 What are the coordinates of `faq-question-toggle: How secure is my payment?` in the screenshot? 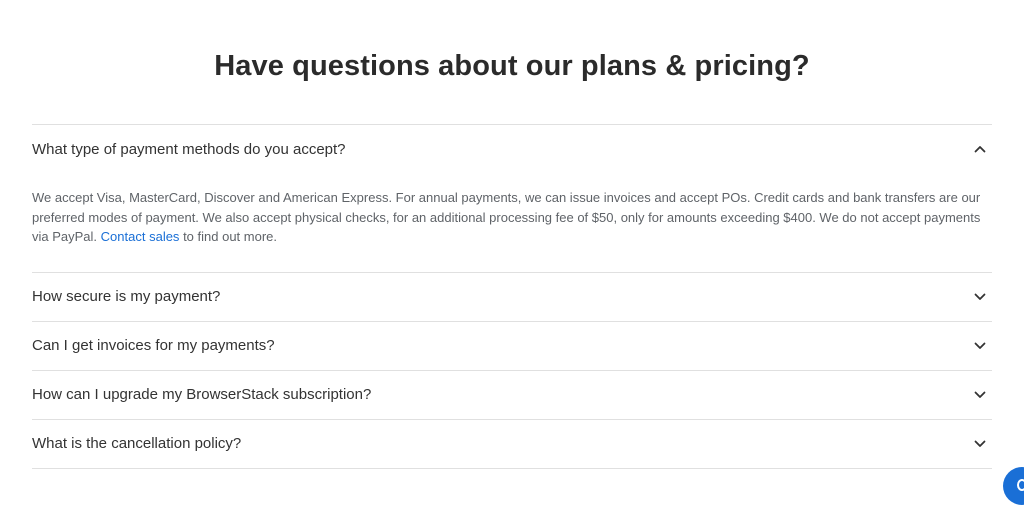 It's located at (512, 297).